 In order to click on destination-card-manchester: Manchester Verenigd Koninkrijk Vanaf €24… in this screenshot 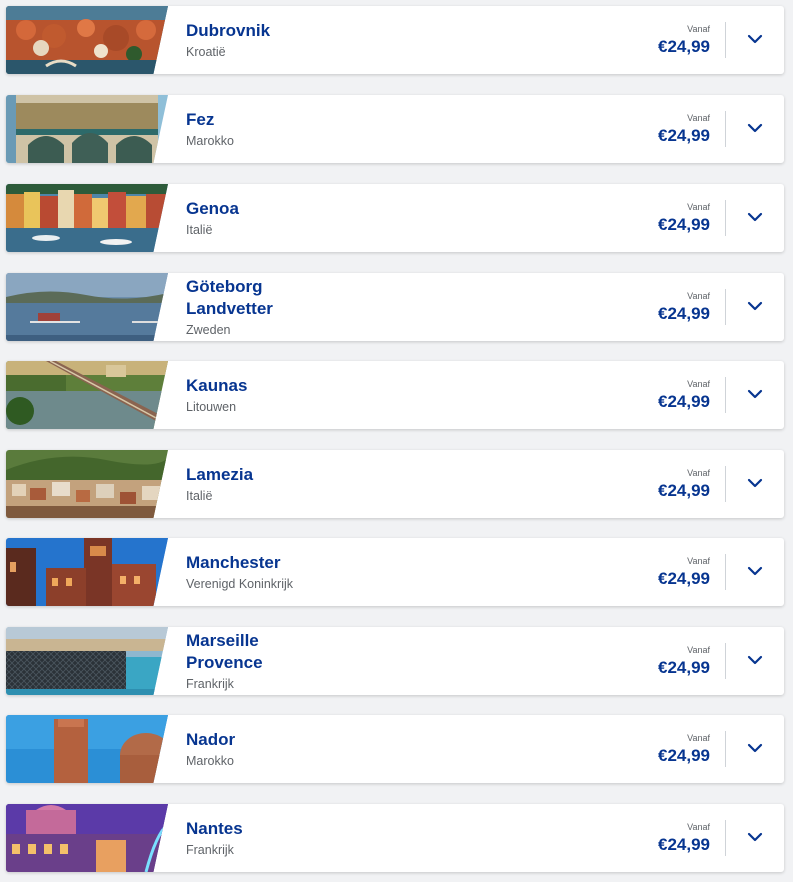, I will do `click(395, 572)`.